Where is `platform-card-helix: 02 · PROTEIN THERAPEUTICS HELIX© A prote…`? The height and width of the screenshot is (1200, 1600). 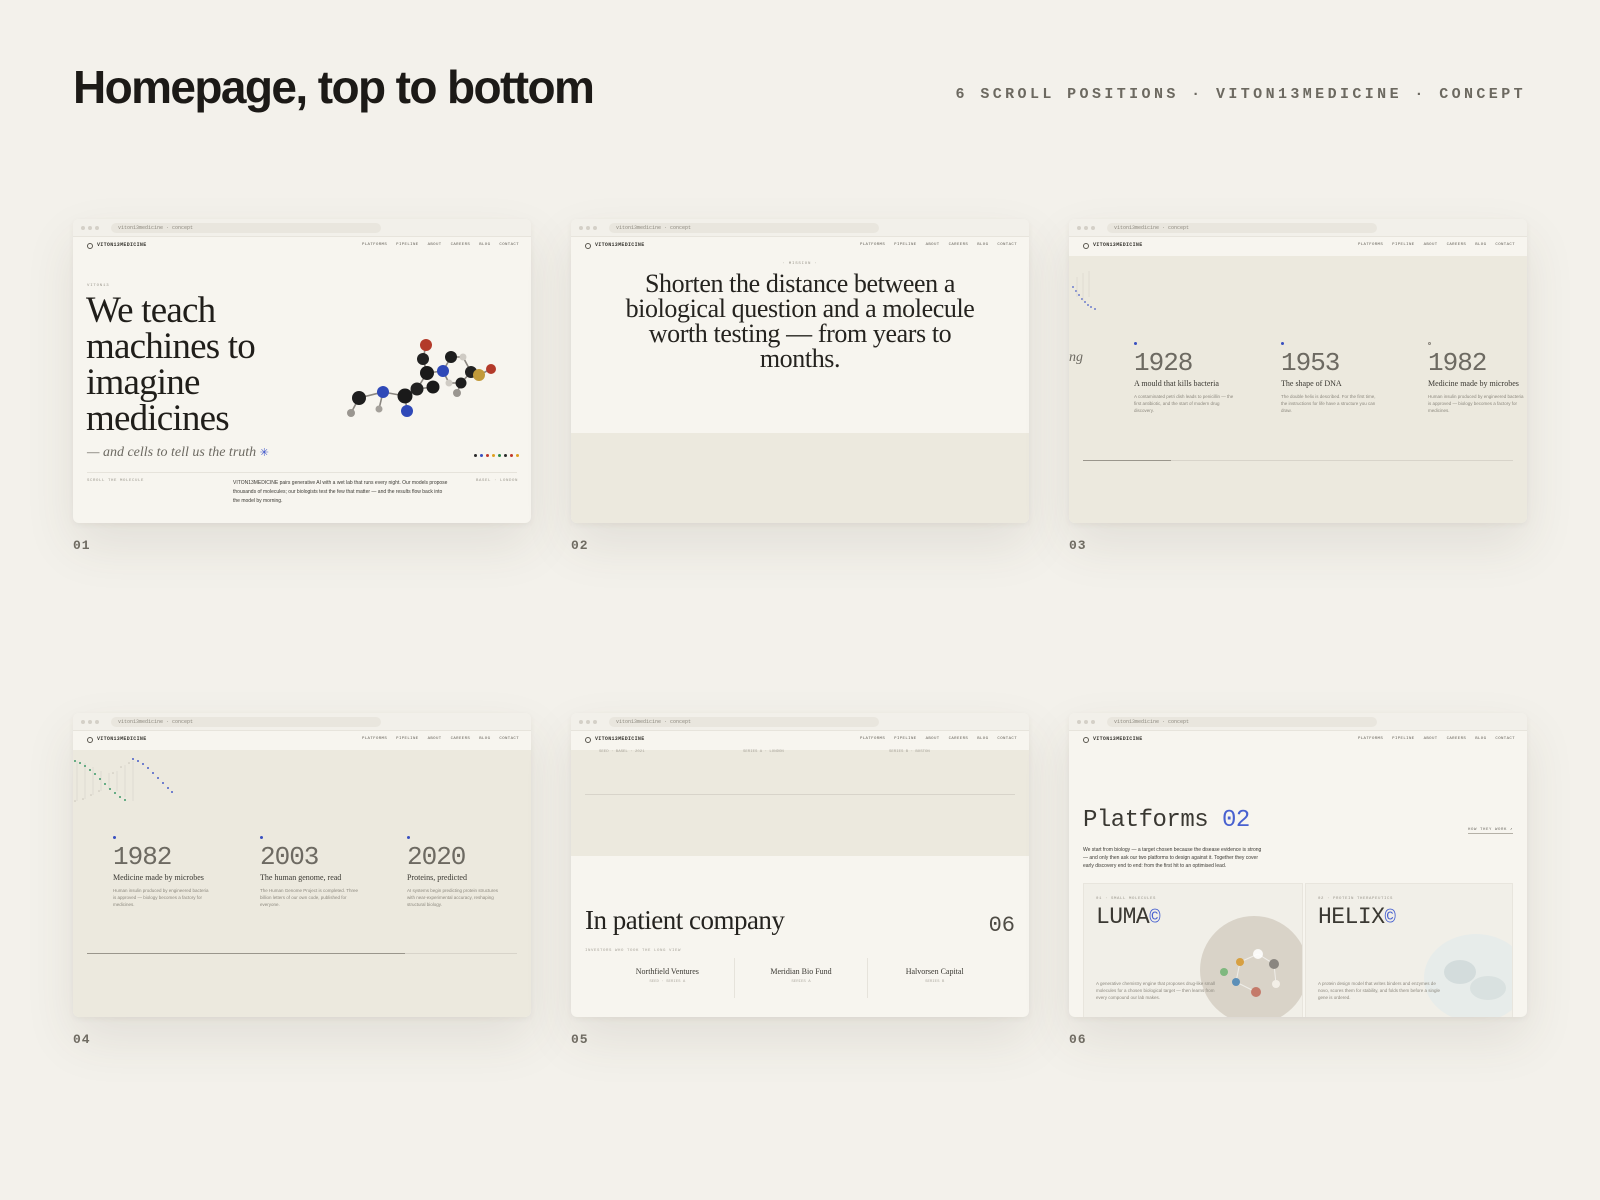 platform-card-helix: 02 · PROTEIN THERAPEUTICS HELIX© A prote… is located at coordinates (1409, 950).